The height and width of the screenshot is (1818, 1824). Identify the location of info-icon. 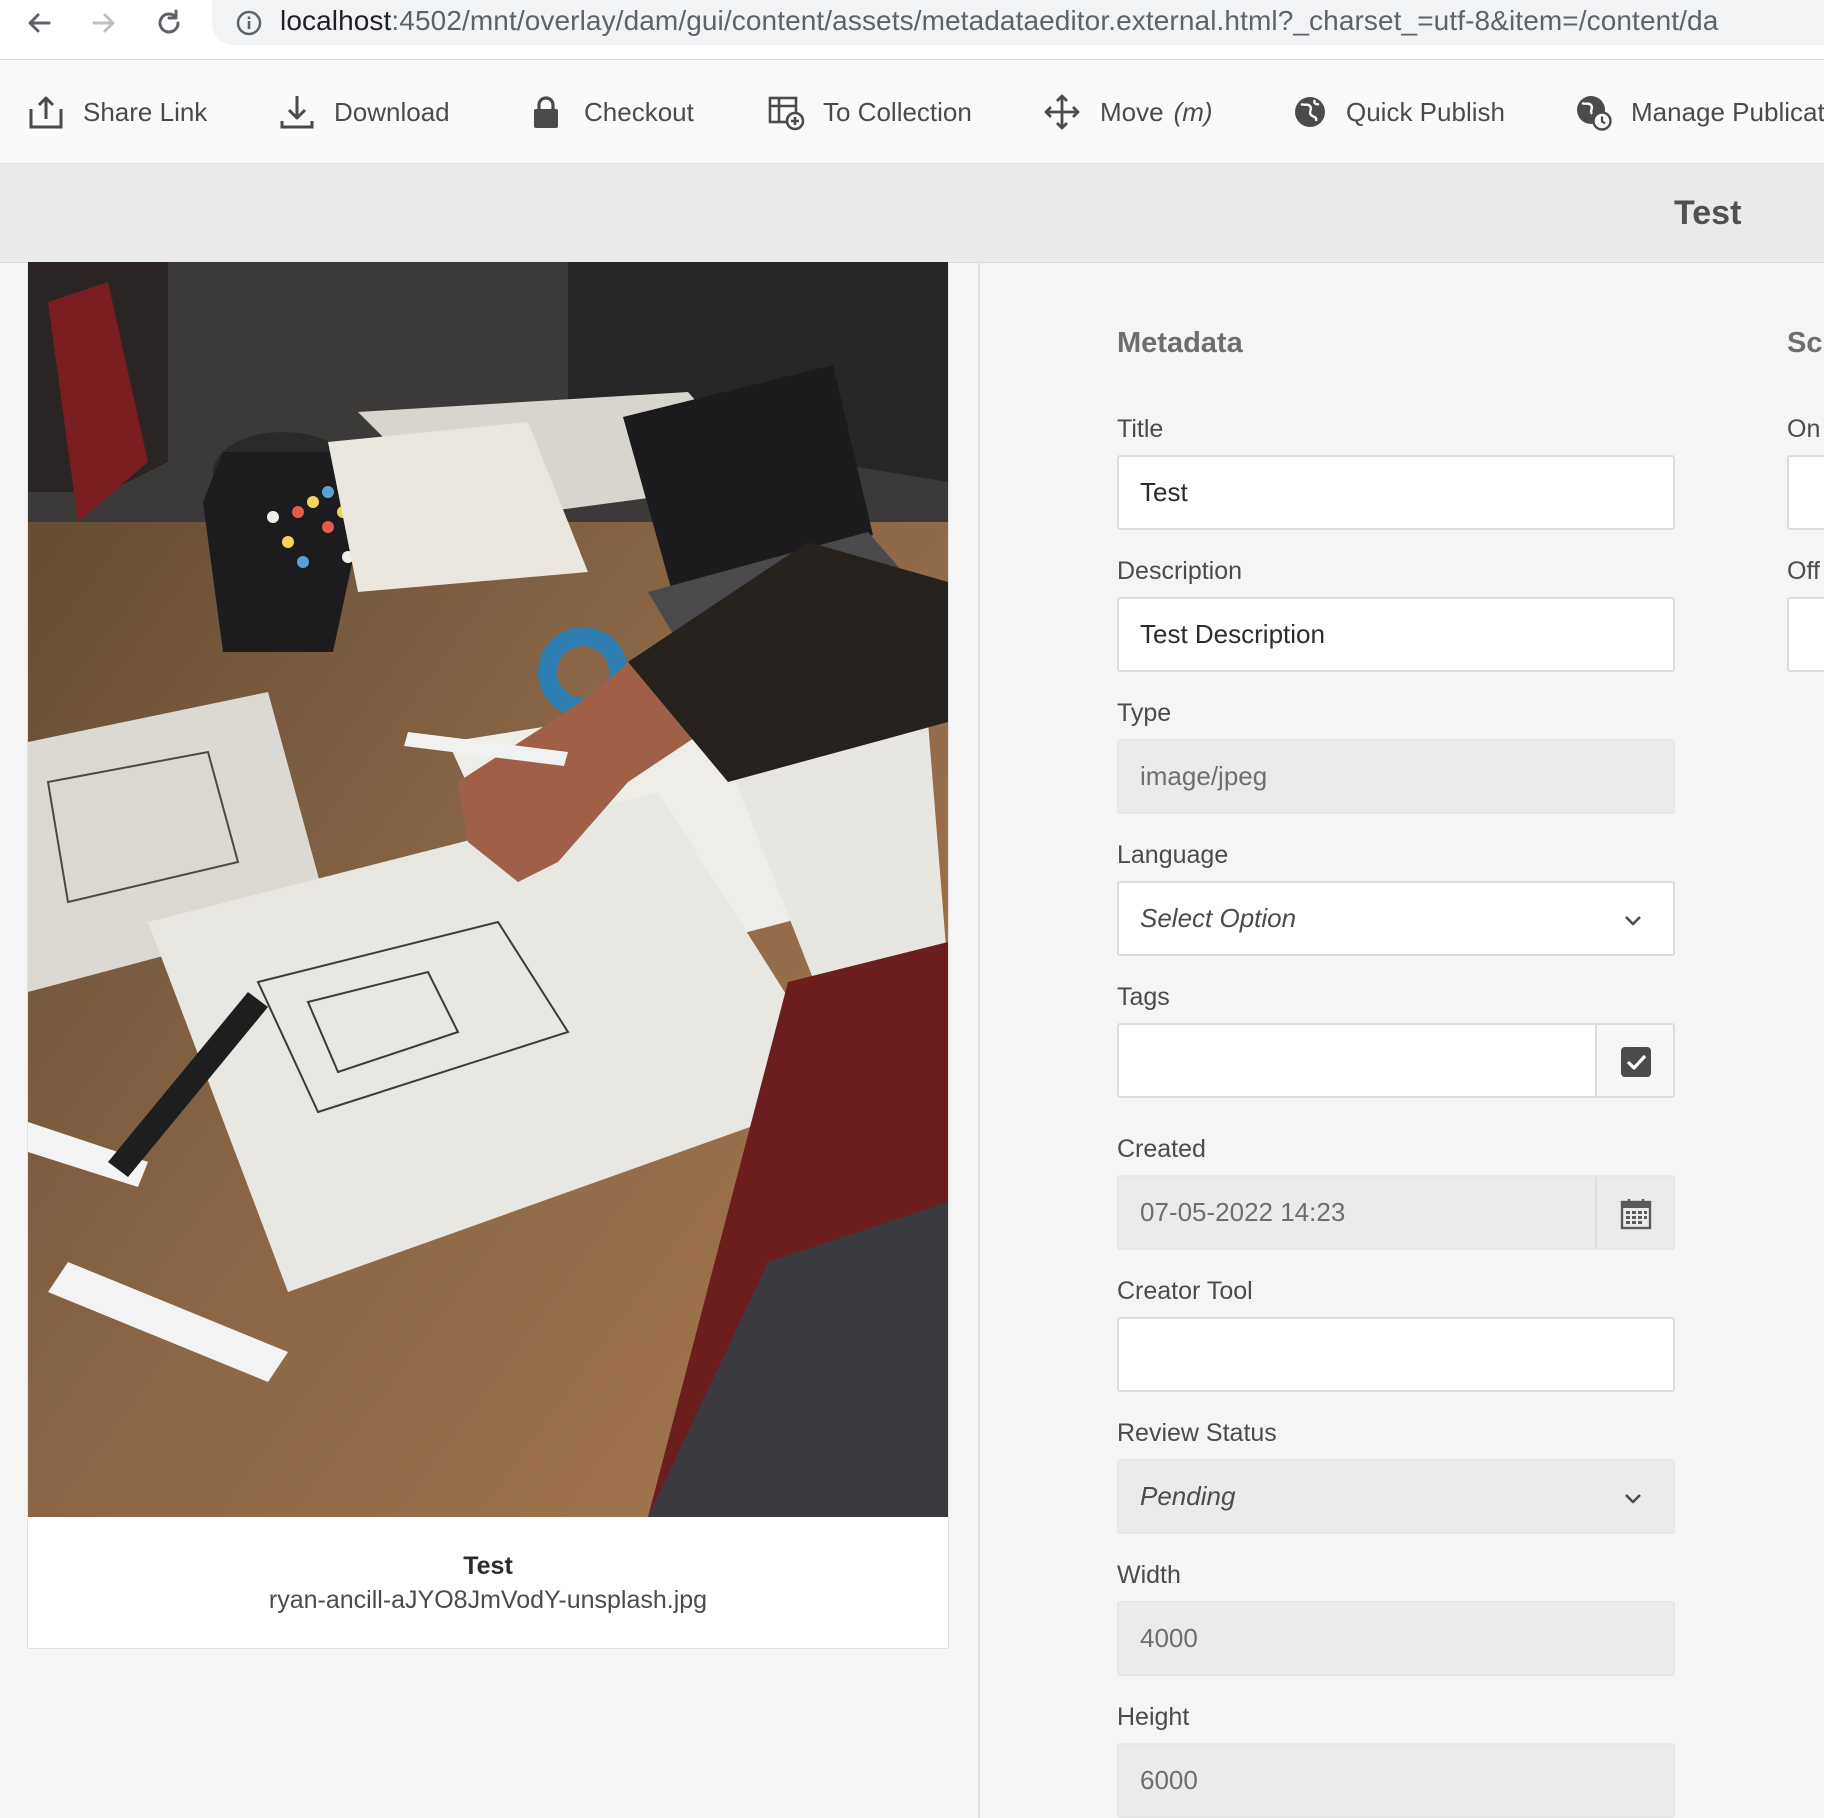
(249, 23).